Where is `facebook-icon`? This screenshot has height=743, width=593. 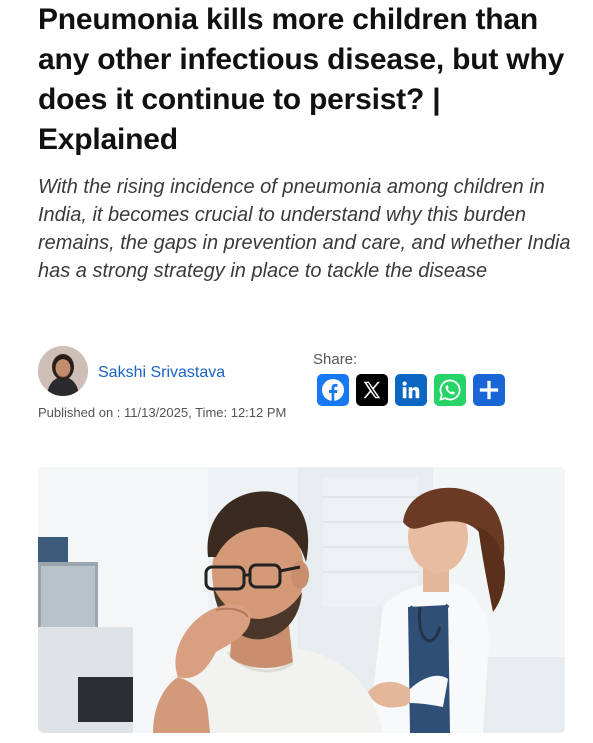 facebook-icon is located at coordinates (333, 390).